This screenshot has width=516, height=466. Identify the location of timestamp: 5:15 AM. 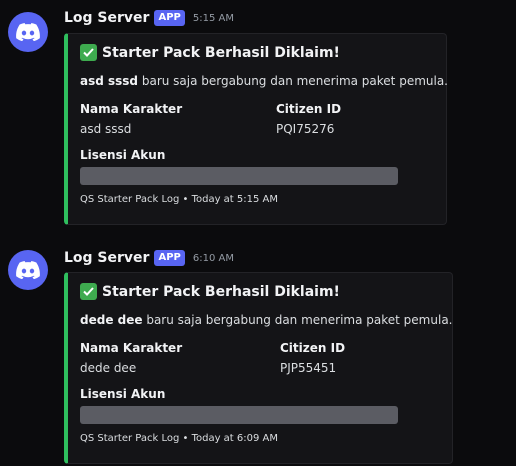
(213, 18).